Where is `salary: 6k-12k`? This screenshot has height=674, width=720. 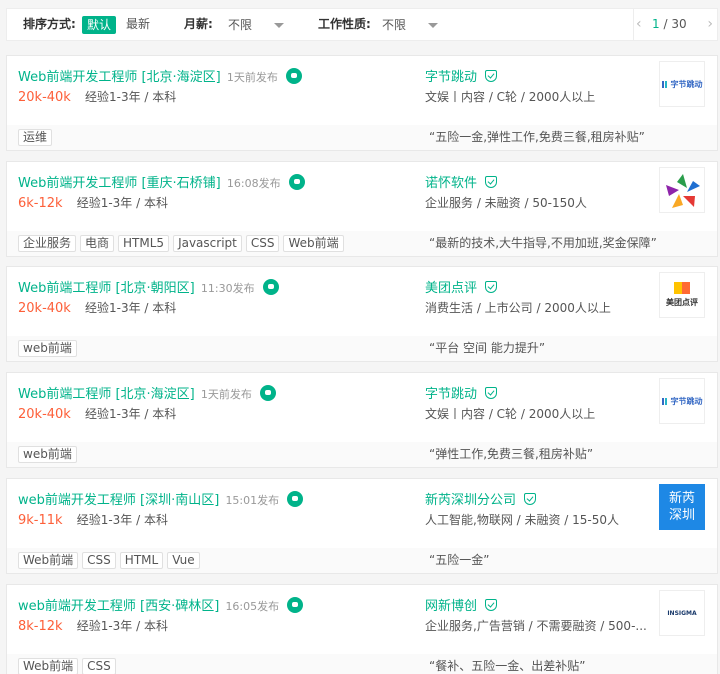
salary: 6k-12k is located at coordinates (40, 203).